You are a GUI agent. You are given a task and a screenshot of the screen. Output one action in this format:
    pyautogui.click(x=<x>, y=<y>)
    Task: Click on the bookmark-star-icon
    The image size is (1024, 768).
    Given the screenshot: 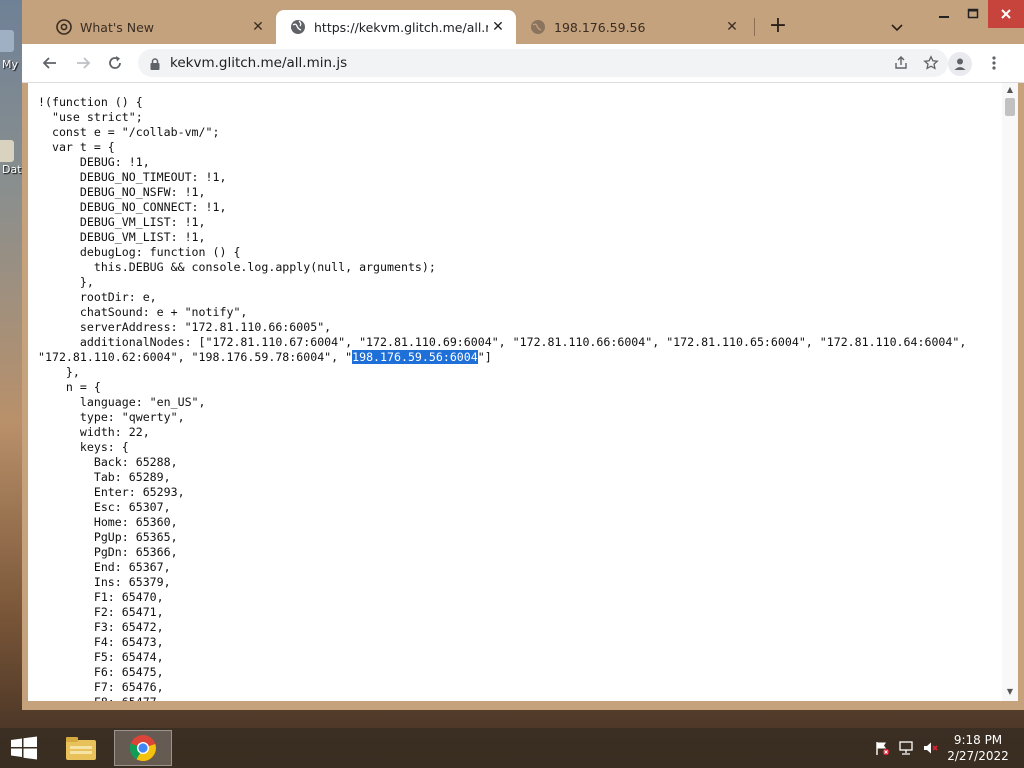 What is the action you would take?
    pyautogui.click(x=931, y=63)
    